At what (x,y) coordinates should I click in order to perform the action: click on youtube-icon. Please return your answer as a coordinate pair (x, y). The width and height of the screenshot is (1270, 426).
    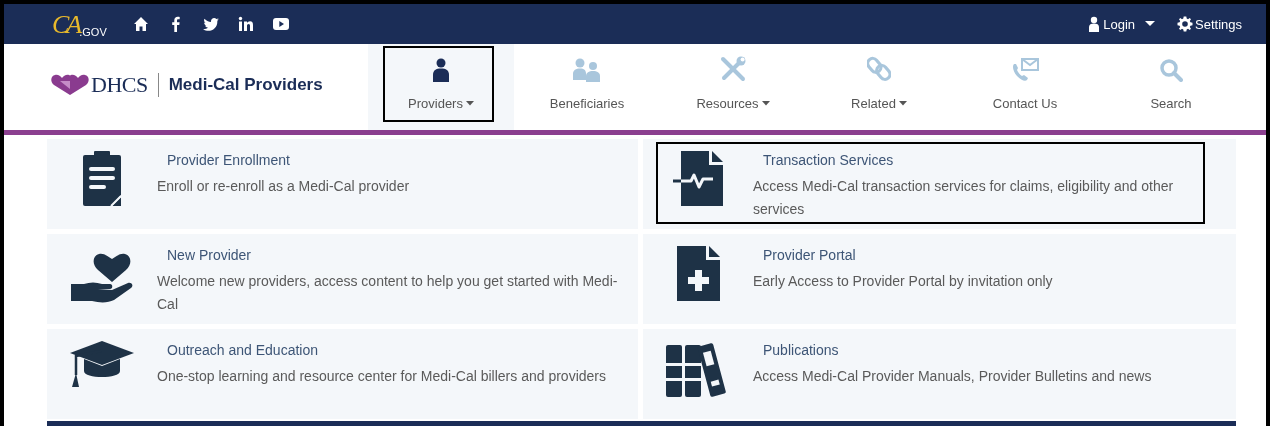
    Looking at the image, I should click on (280, 24).